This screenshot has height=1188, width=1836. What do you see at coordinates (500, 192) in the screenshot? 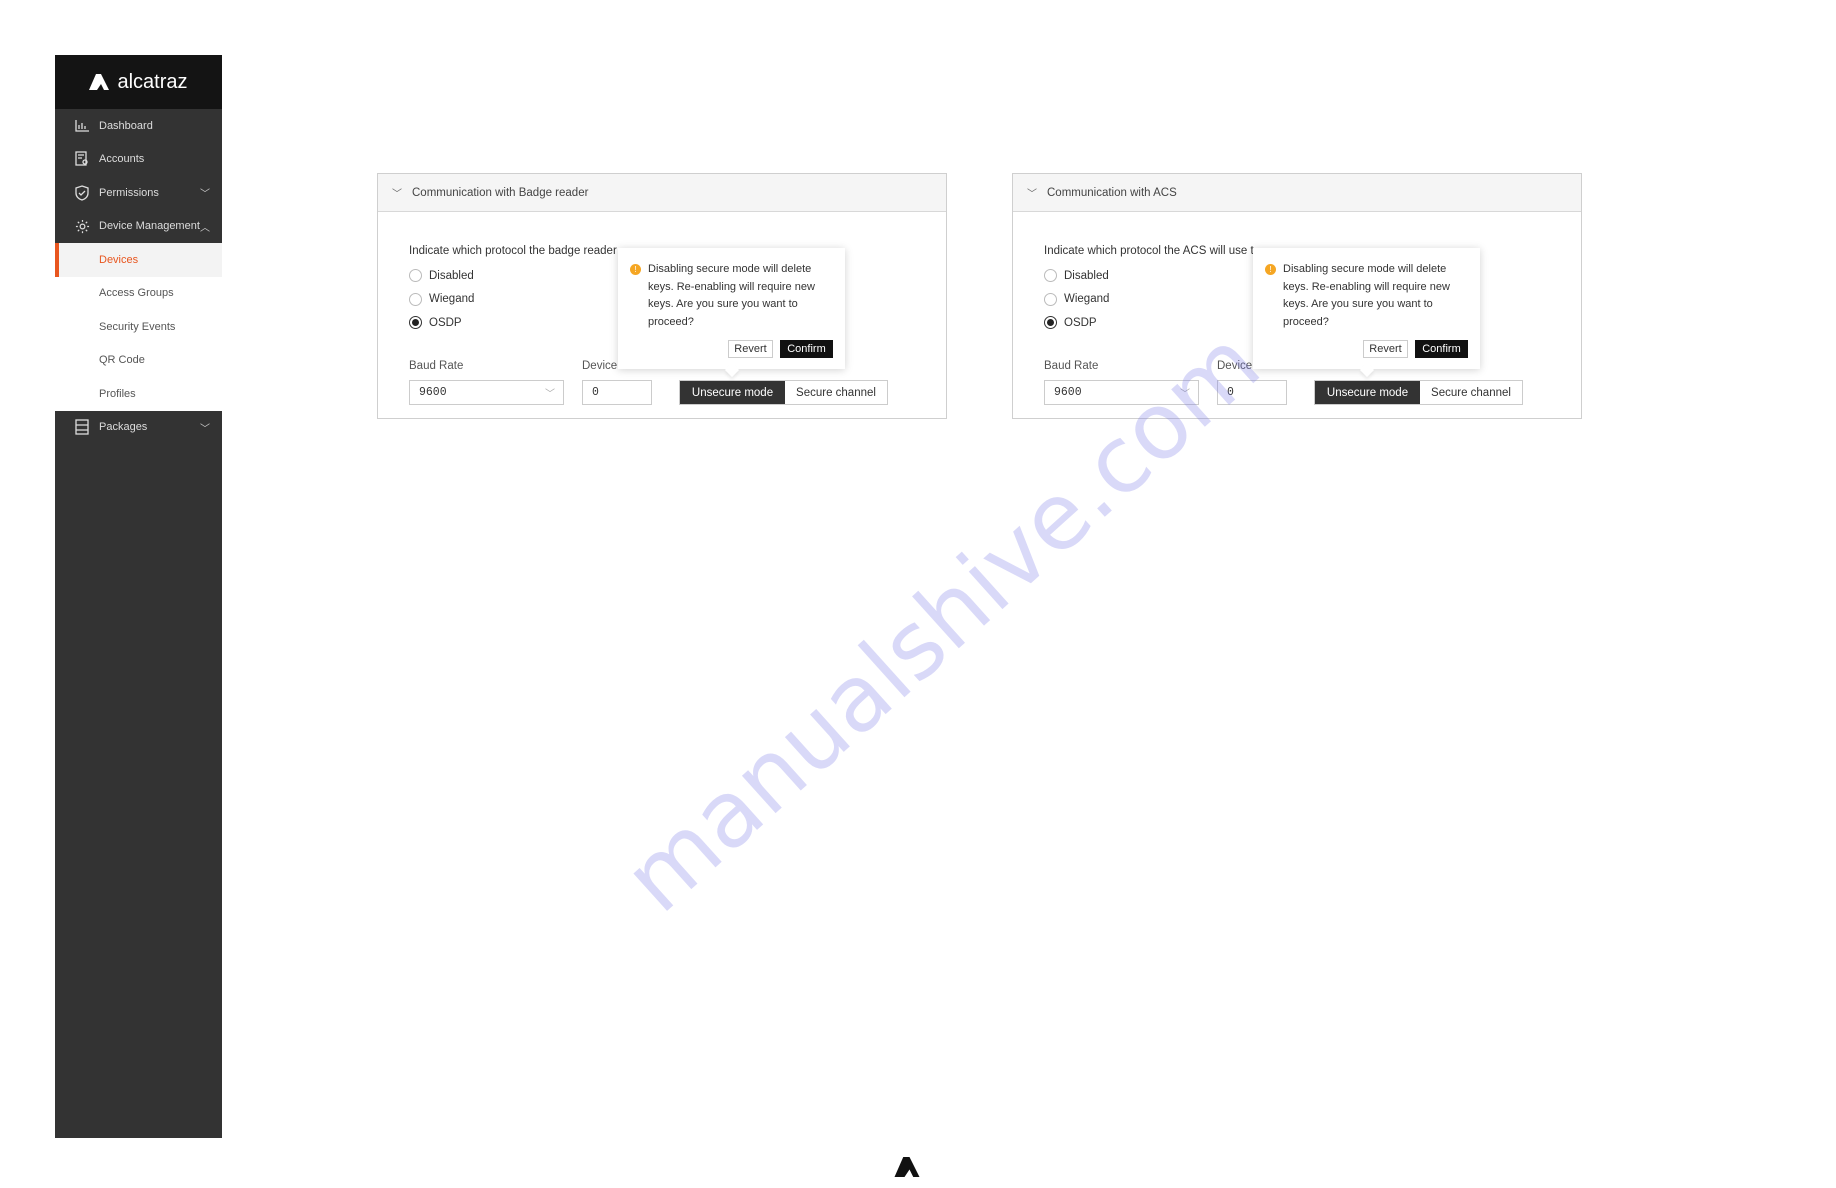
I see `panel-title: Communication with Badge reader` at bounding box center [500, 192].